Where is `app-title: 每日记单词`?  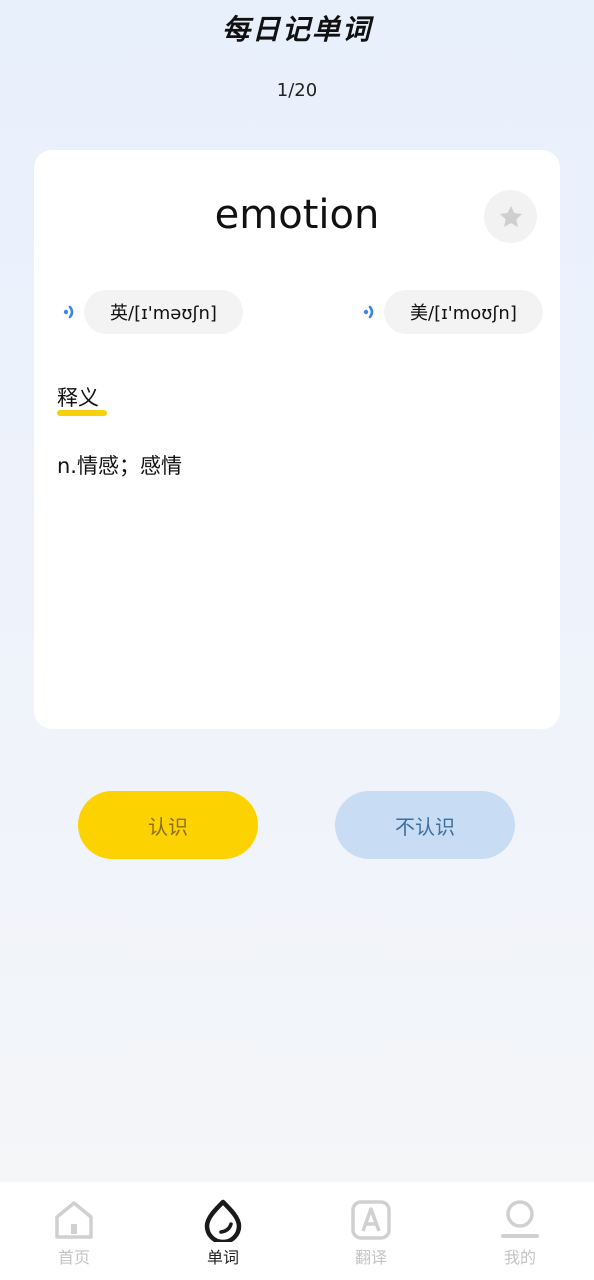
app-title: 每日记单词 is located at coordinates (296, 29).